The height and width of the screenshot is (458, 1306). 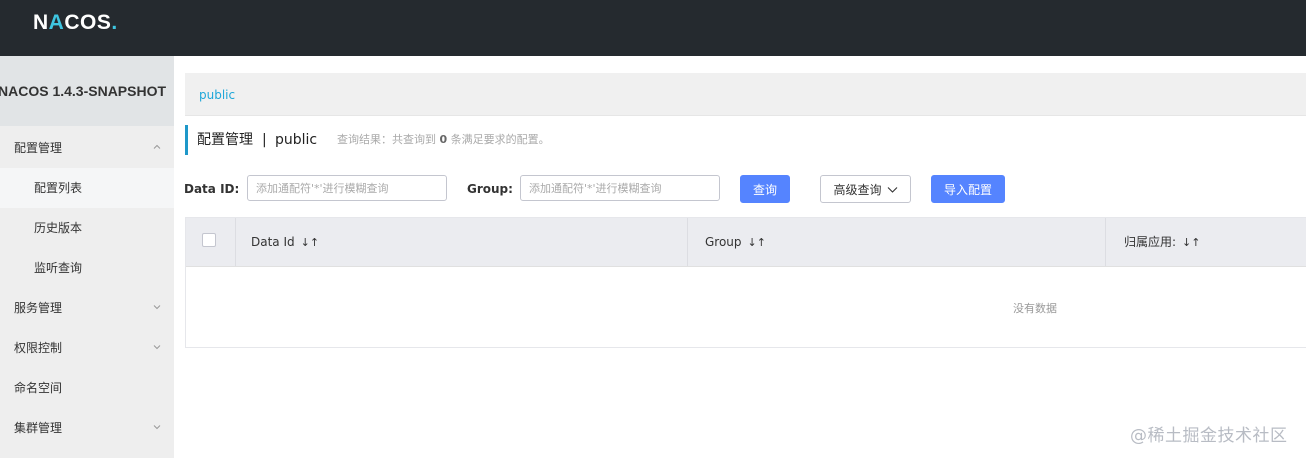 I want to click on result-suffix: 条满足要求的配置。, so click(x=500, y=139).